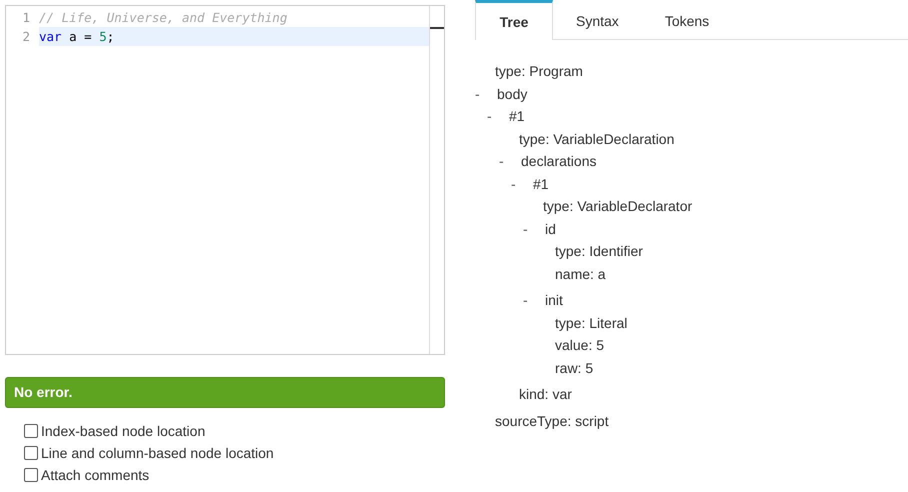 Image resolution: width=908 pixels, height=492 pixels. What do you see at coordinates (512, 93) in the screenshot?
I see `tree-node-label: body` at bounding box center [512, 93].